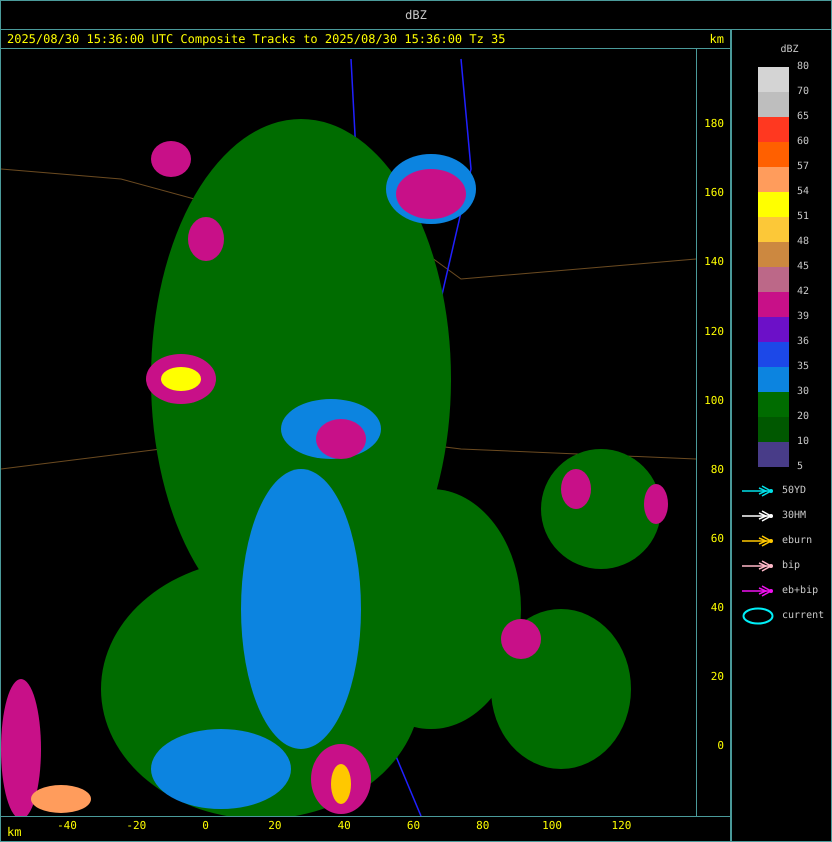  I want to click on y-axis-tick-label: 140, so click(714, 261).